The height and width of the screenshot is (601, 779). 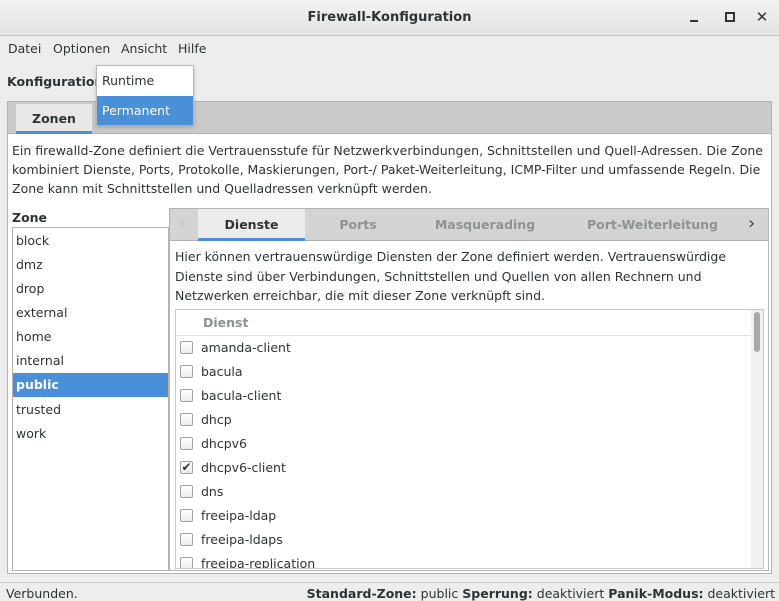 I want to click on menu-datei: Datei, so click(x=24, y=48).